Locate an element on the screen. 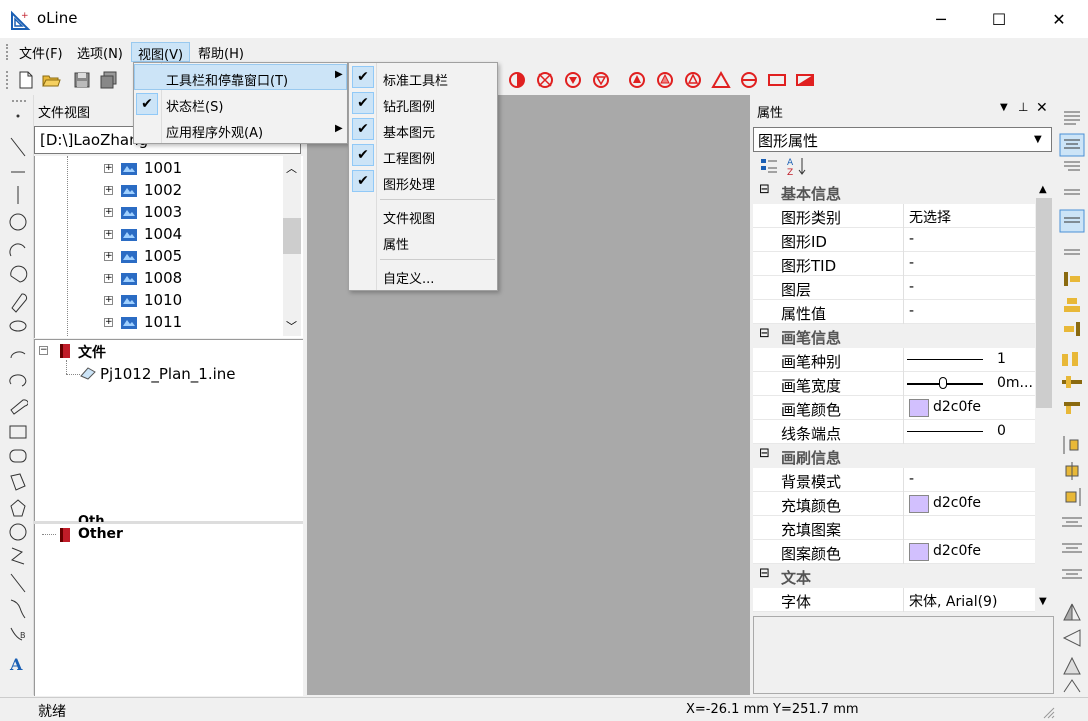 The height and width of the screenshot is (721, 1088). tree-node-label: 1003 is located at coordinates (163, 212).